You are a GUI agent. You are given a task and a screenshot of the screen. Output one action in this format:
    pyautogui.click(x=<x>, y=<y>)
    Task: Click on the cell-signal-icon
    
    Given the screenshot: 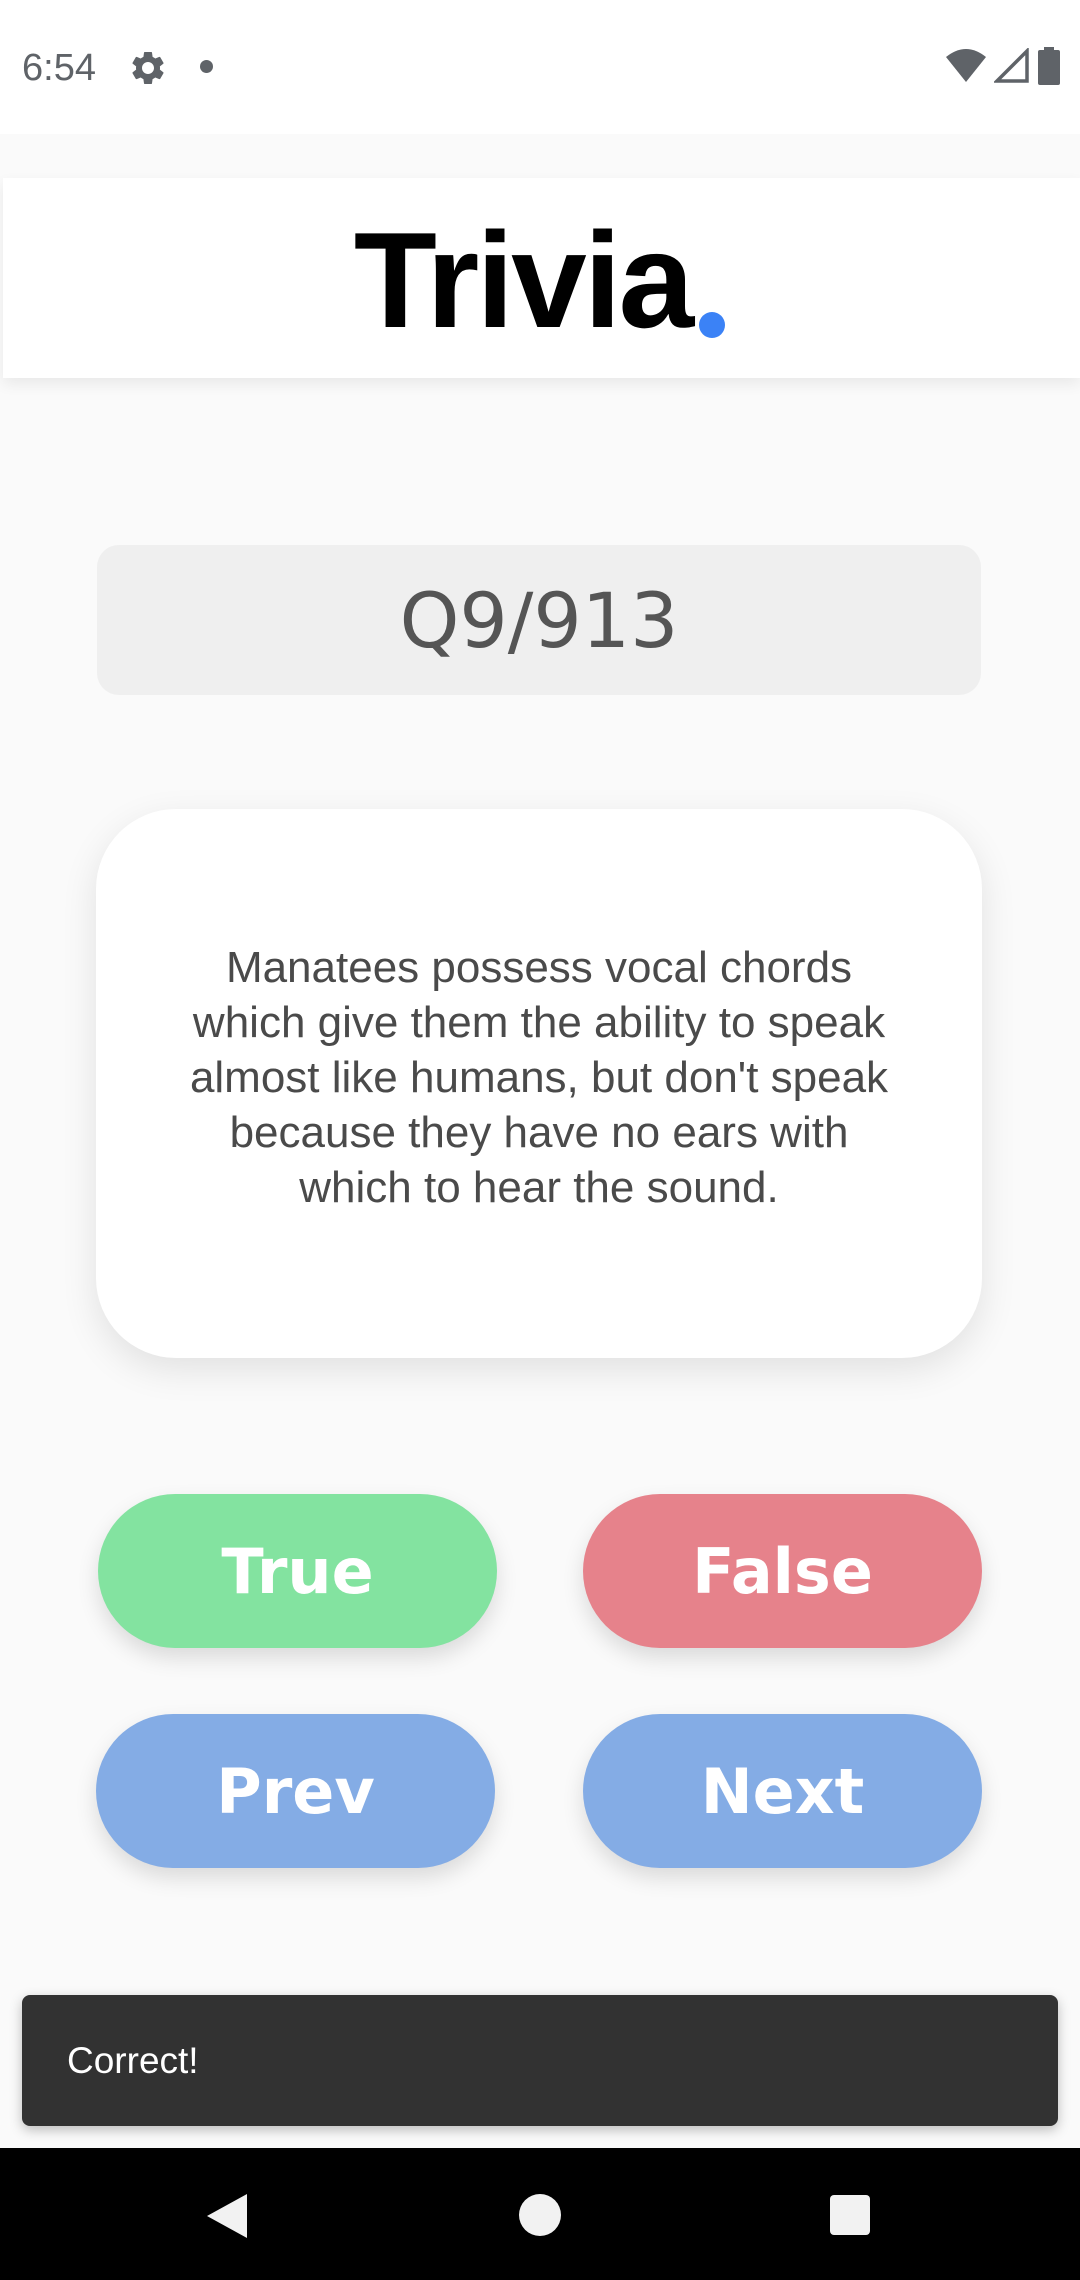 What is the action you would take?
    pyautogui.click(x=1011, y=65)
    